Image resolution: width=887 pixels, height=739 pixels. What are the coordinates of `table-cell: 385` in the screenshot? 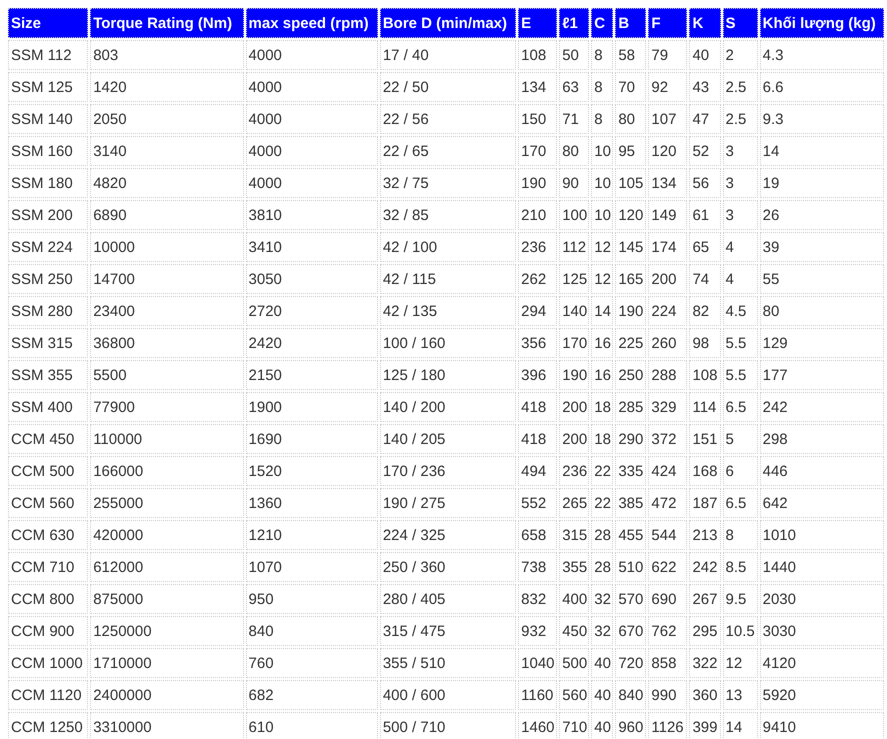 It's located at (630, 503).